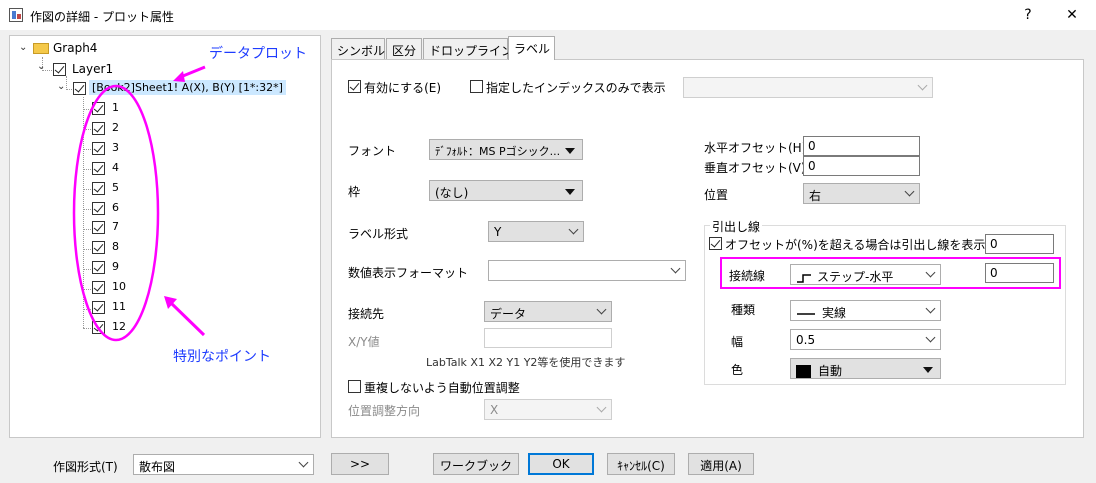 Image resolution: width=1096 pixels, height=483 pixels. I want to click on position-combo: 右, so click(861, 193).